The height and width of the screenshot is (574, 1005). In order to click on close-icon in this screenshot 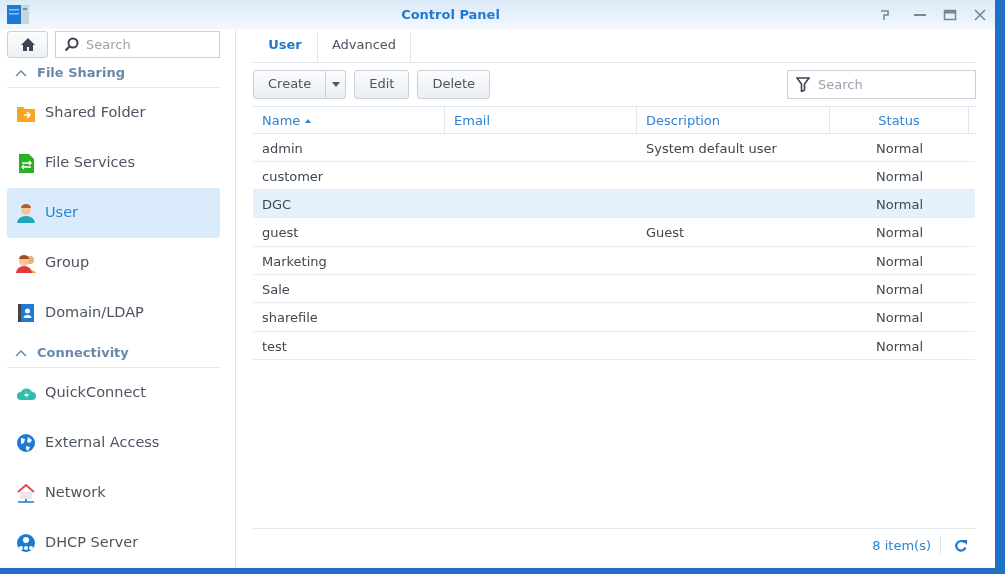, I will do `click(980, 14)`.